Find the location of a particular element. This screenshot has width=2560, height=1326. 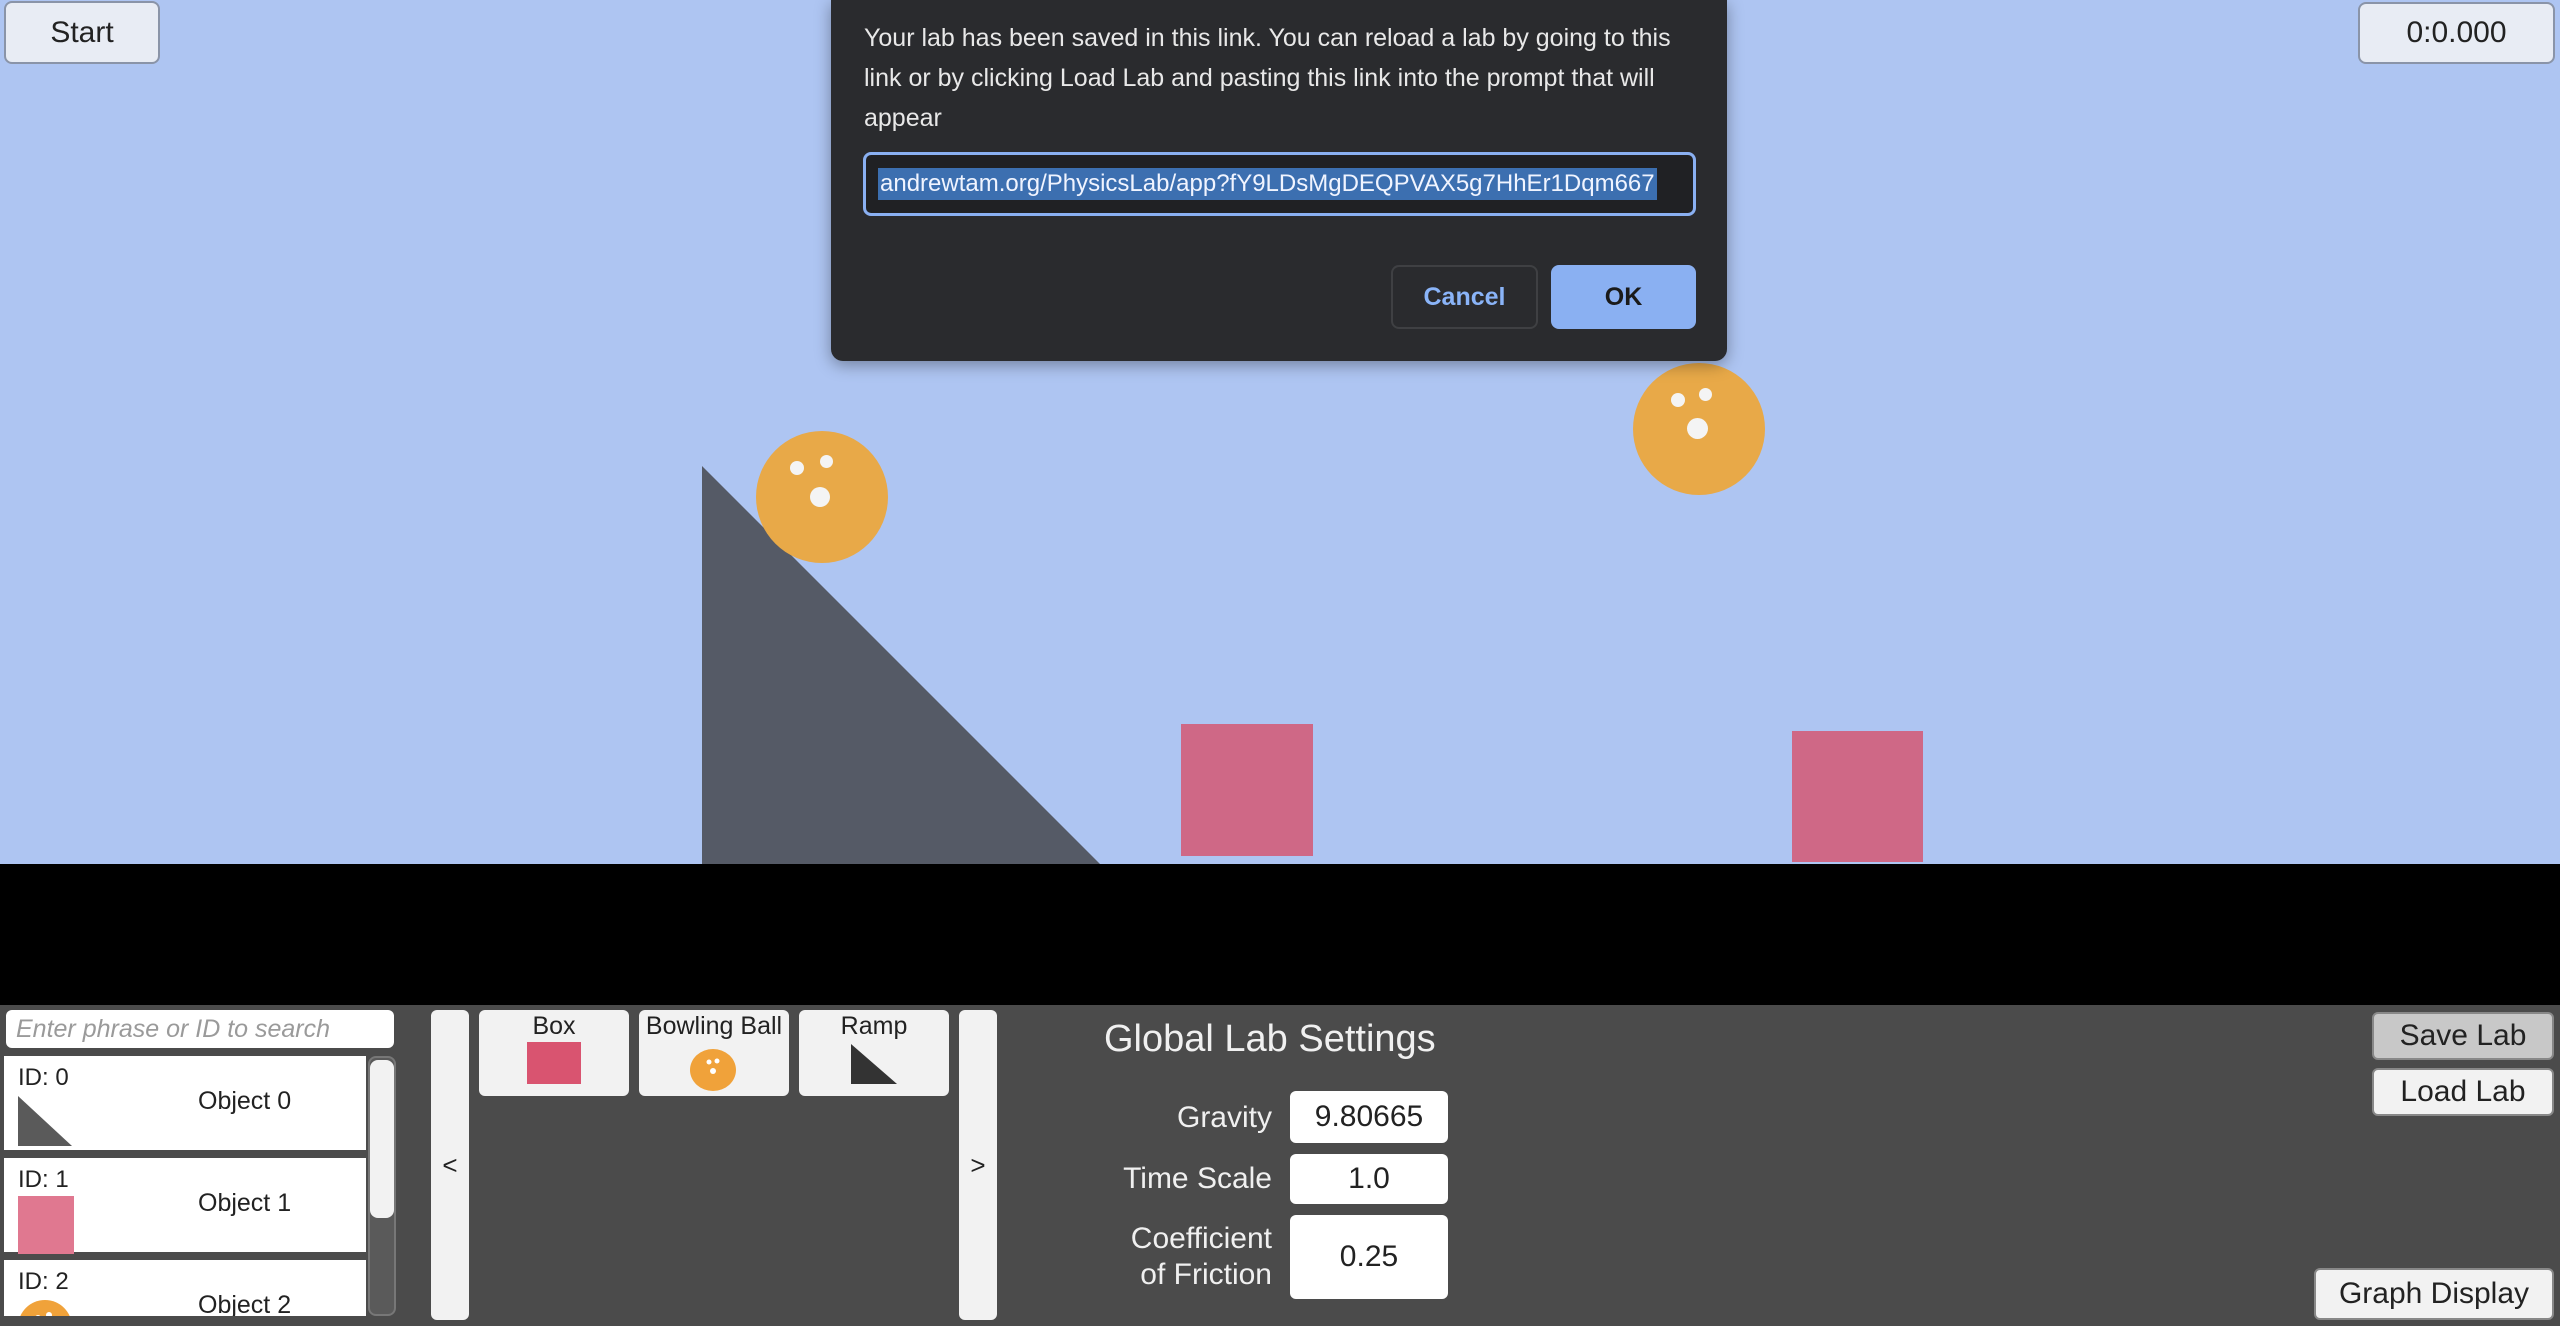

ok-button: OK is located at coordinates (1623, 297).